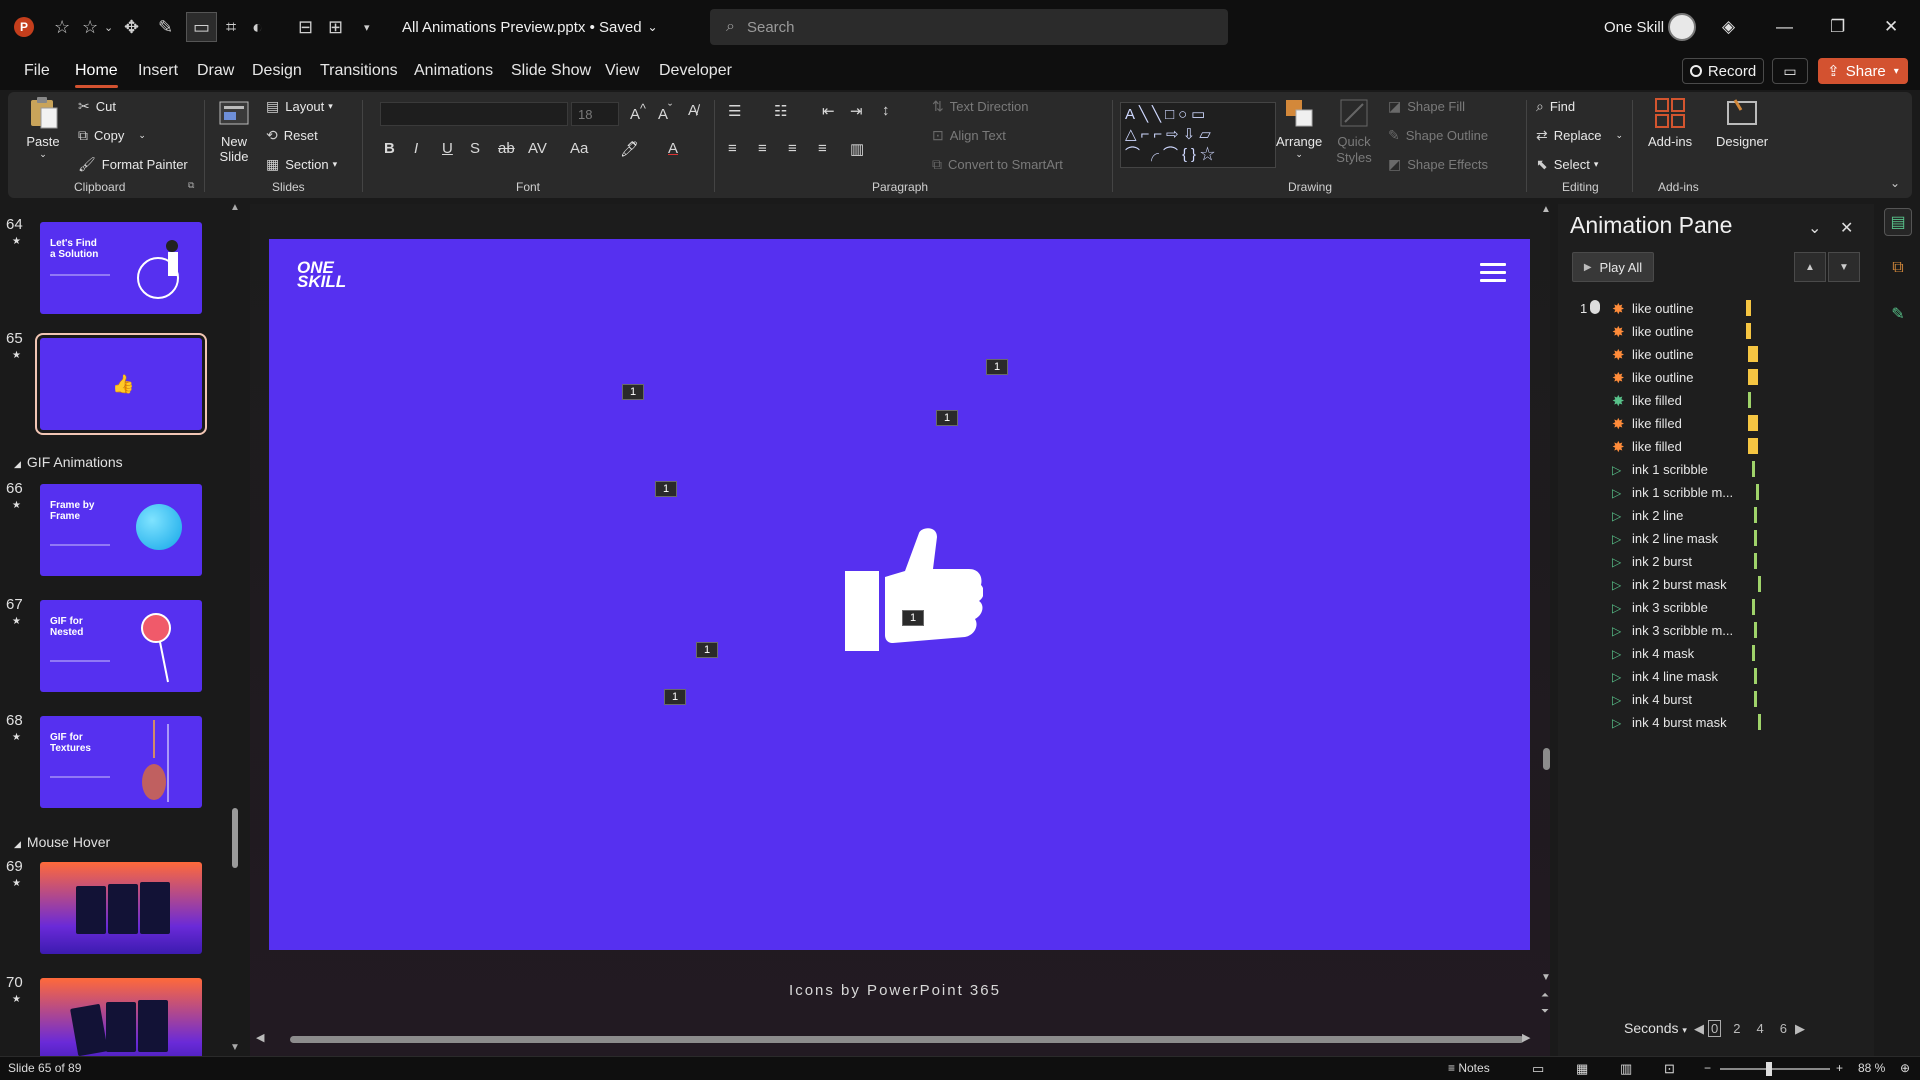  I want to click on customize-quick-access-icon: ▾, so click(367, 27).